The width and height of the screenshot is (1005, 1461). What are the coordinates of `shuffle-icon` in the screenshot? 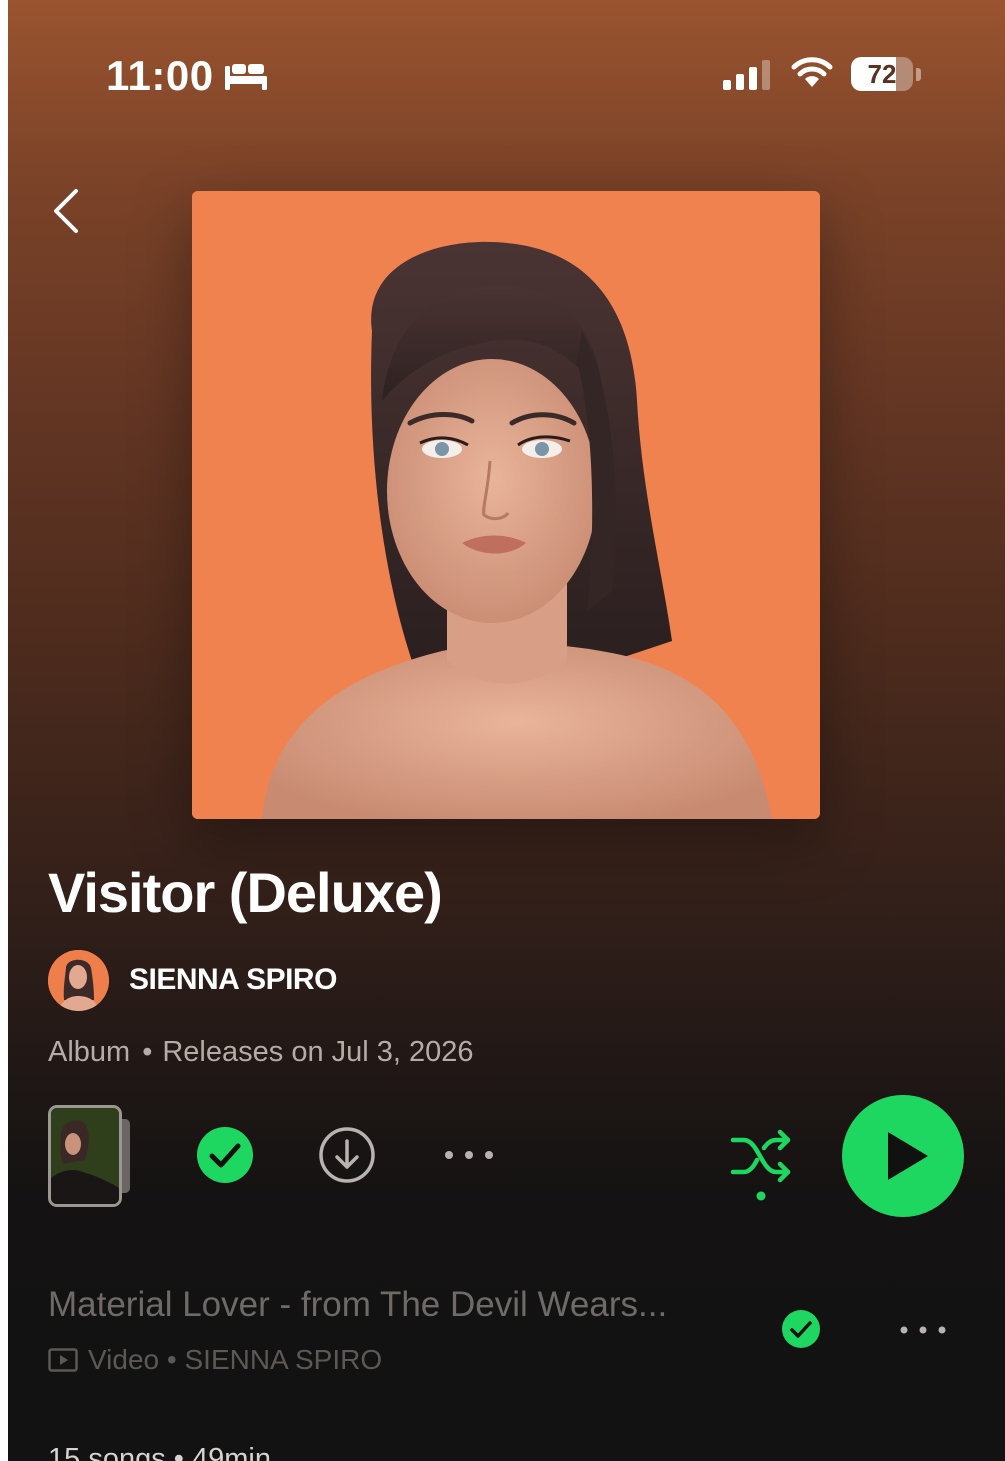 It's located at (760, 1156).